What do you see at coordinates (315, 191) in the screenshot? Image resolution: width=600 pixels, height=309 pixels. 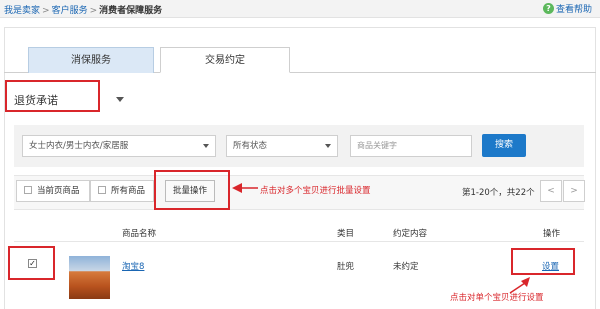 I see `batch-hint-text: 点击对多个宝贝进行批量设置` at bounding box center [315, 191].